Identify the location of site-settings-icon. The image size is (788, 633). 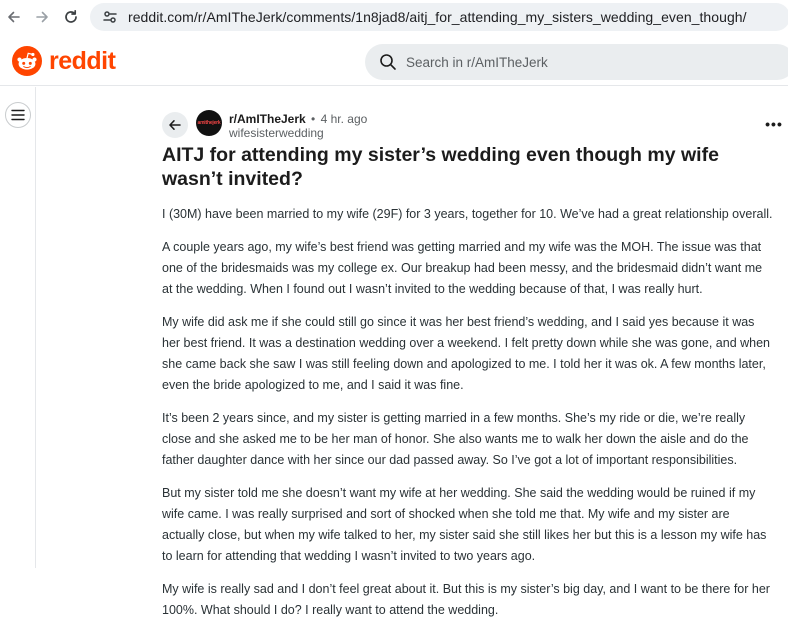
(110, 17).